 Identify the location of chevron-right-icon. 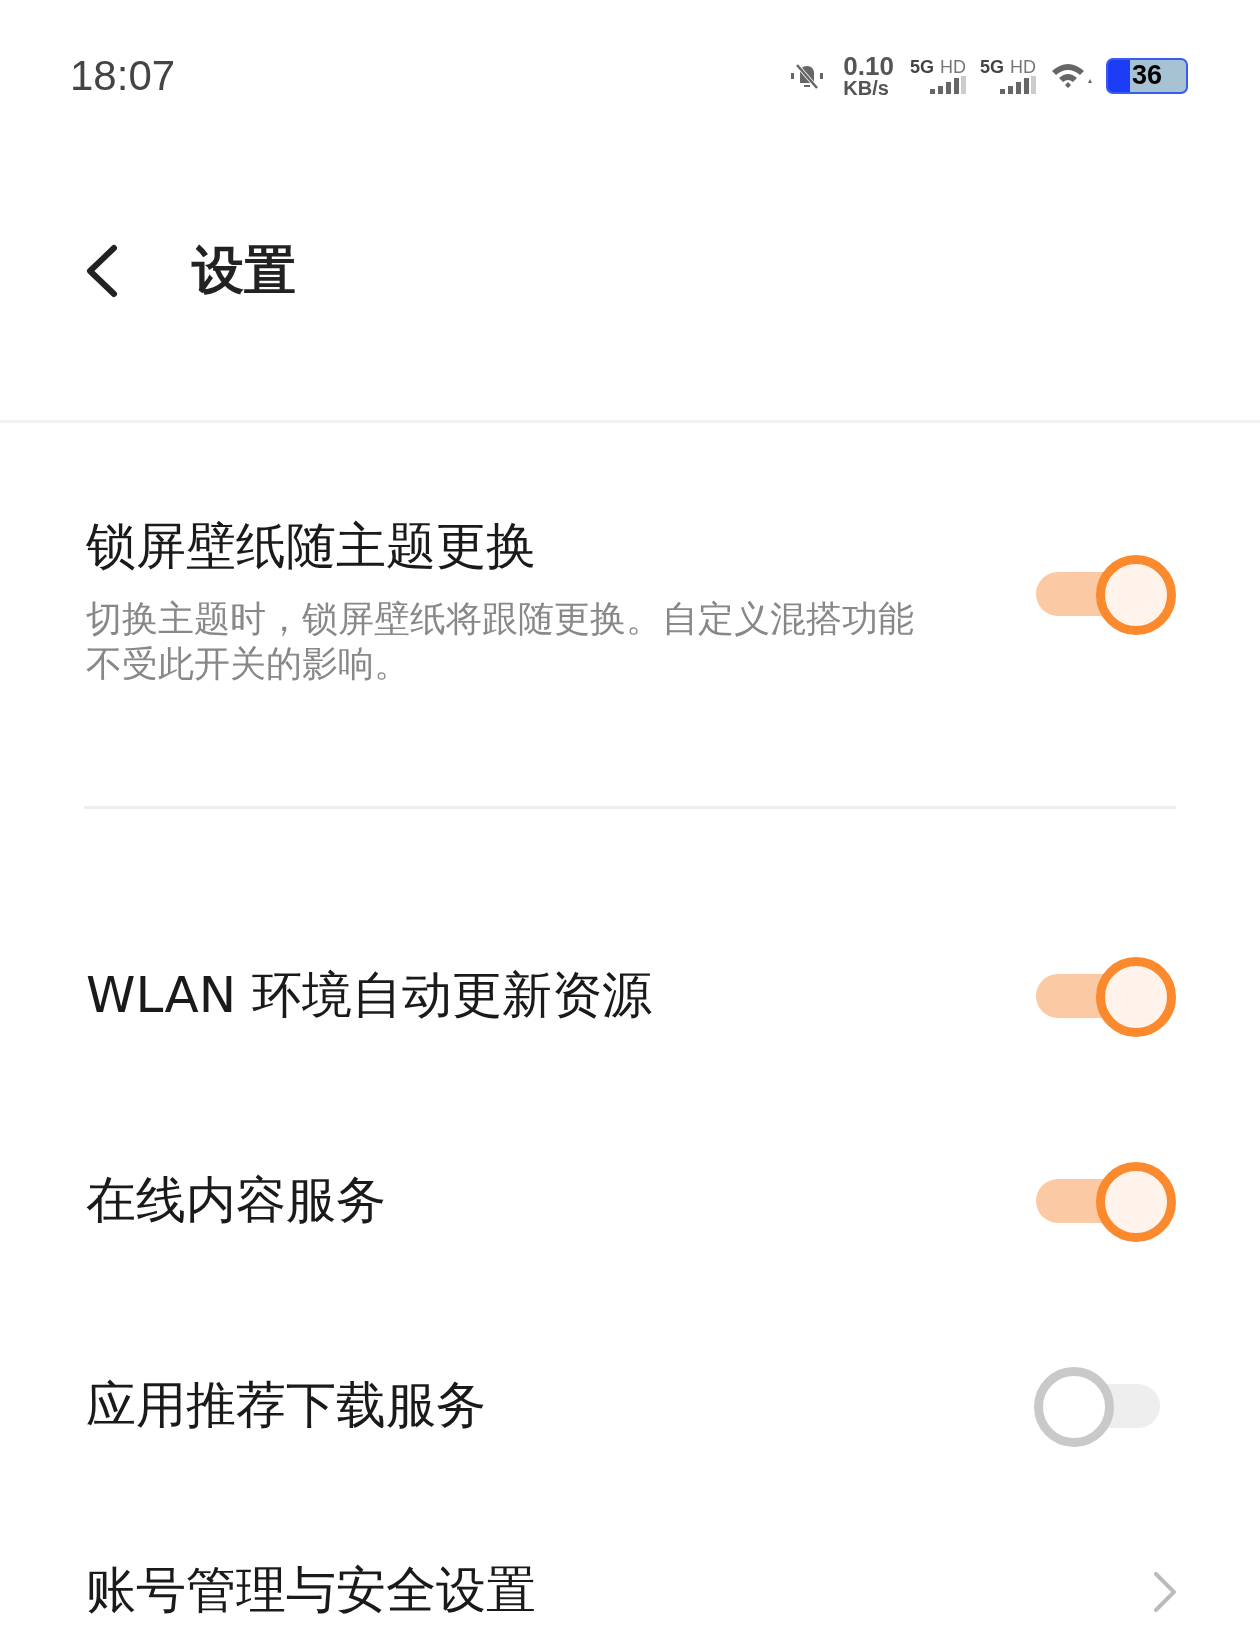
(1165, 1592).